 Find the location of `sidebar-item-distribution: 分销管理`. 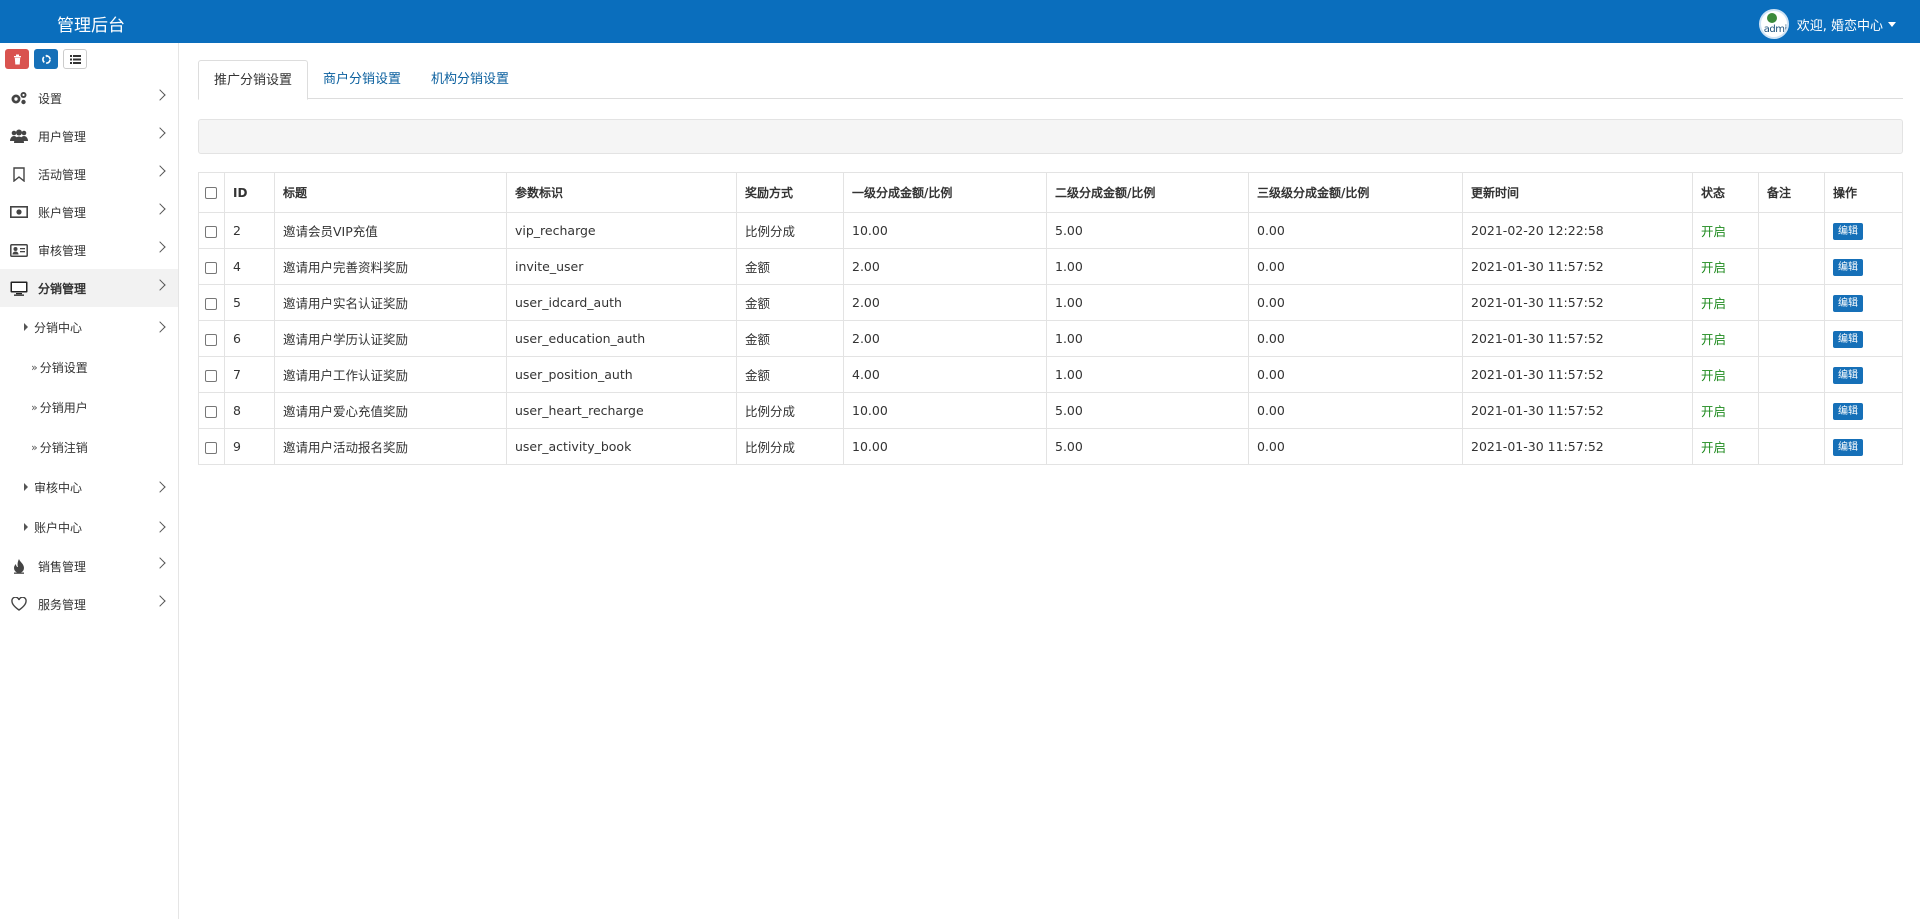

sidebar-item-distribution: 分销管理 is located at coordinates (89, 288).